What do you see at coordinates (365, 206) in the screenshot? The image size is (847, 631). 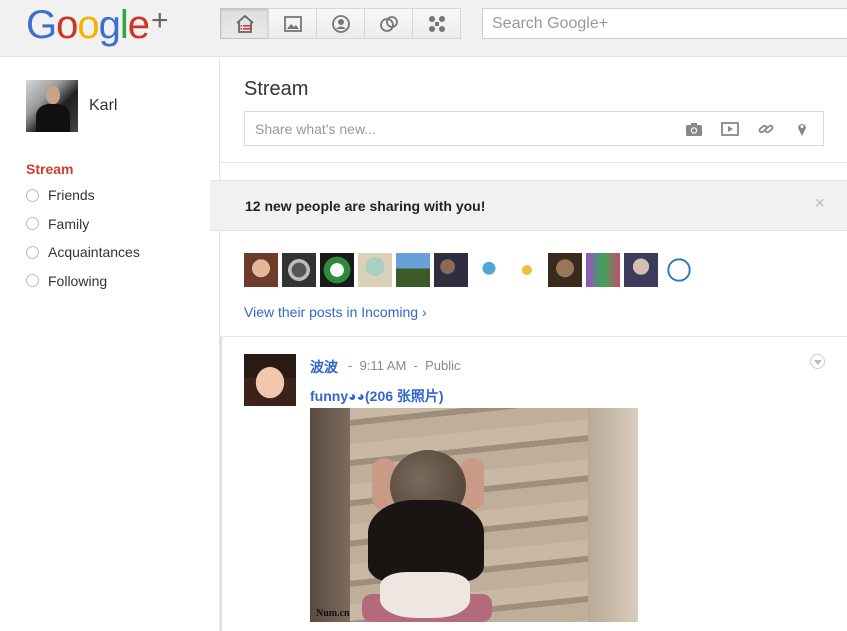 I see `notice-text: 12 new people are sharing with you!` at bounding box center [365, 206].